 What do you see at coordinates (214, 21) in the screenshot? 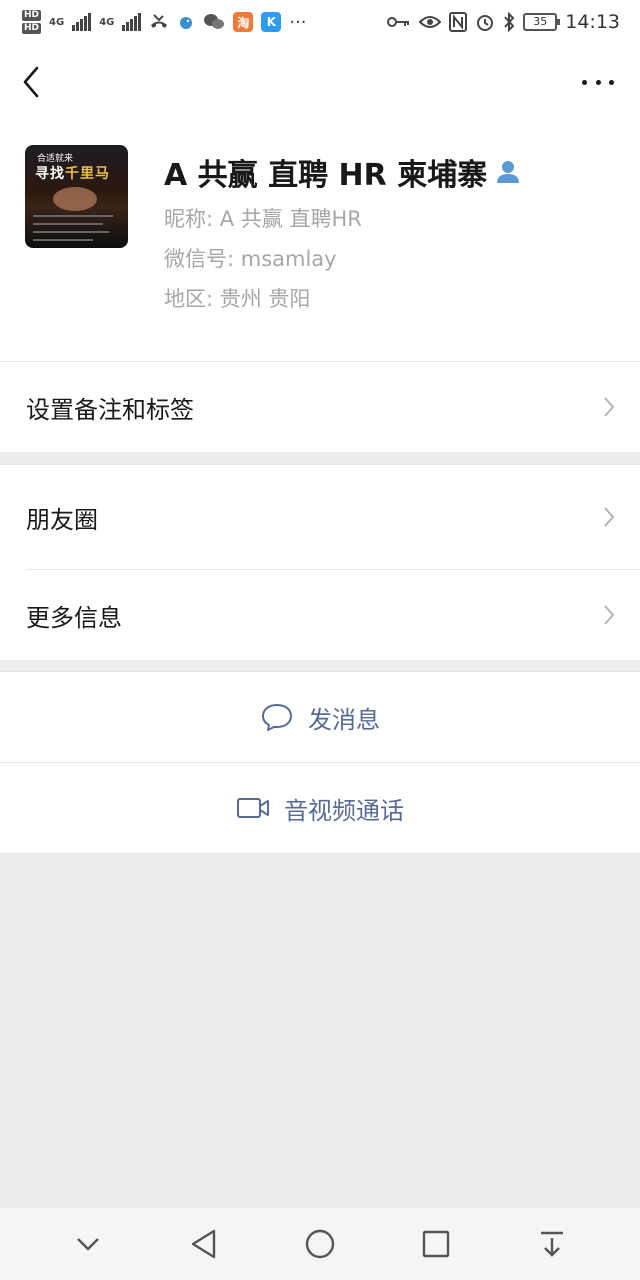
I see `wechat-icon` at bounding box center [214, 21].